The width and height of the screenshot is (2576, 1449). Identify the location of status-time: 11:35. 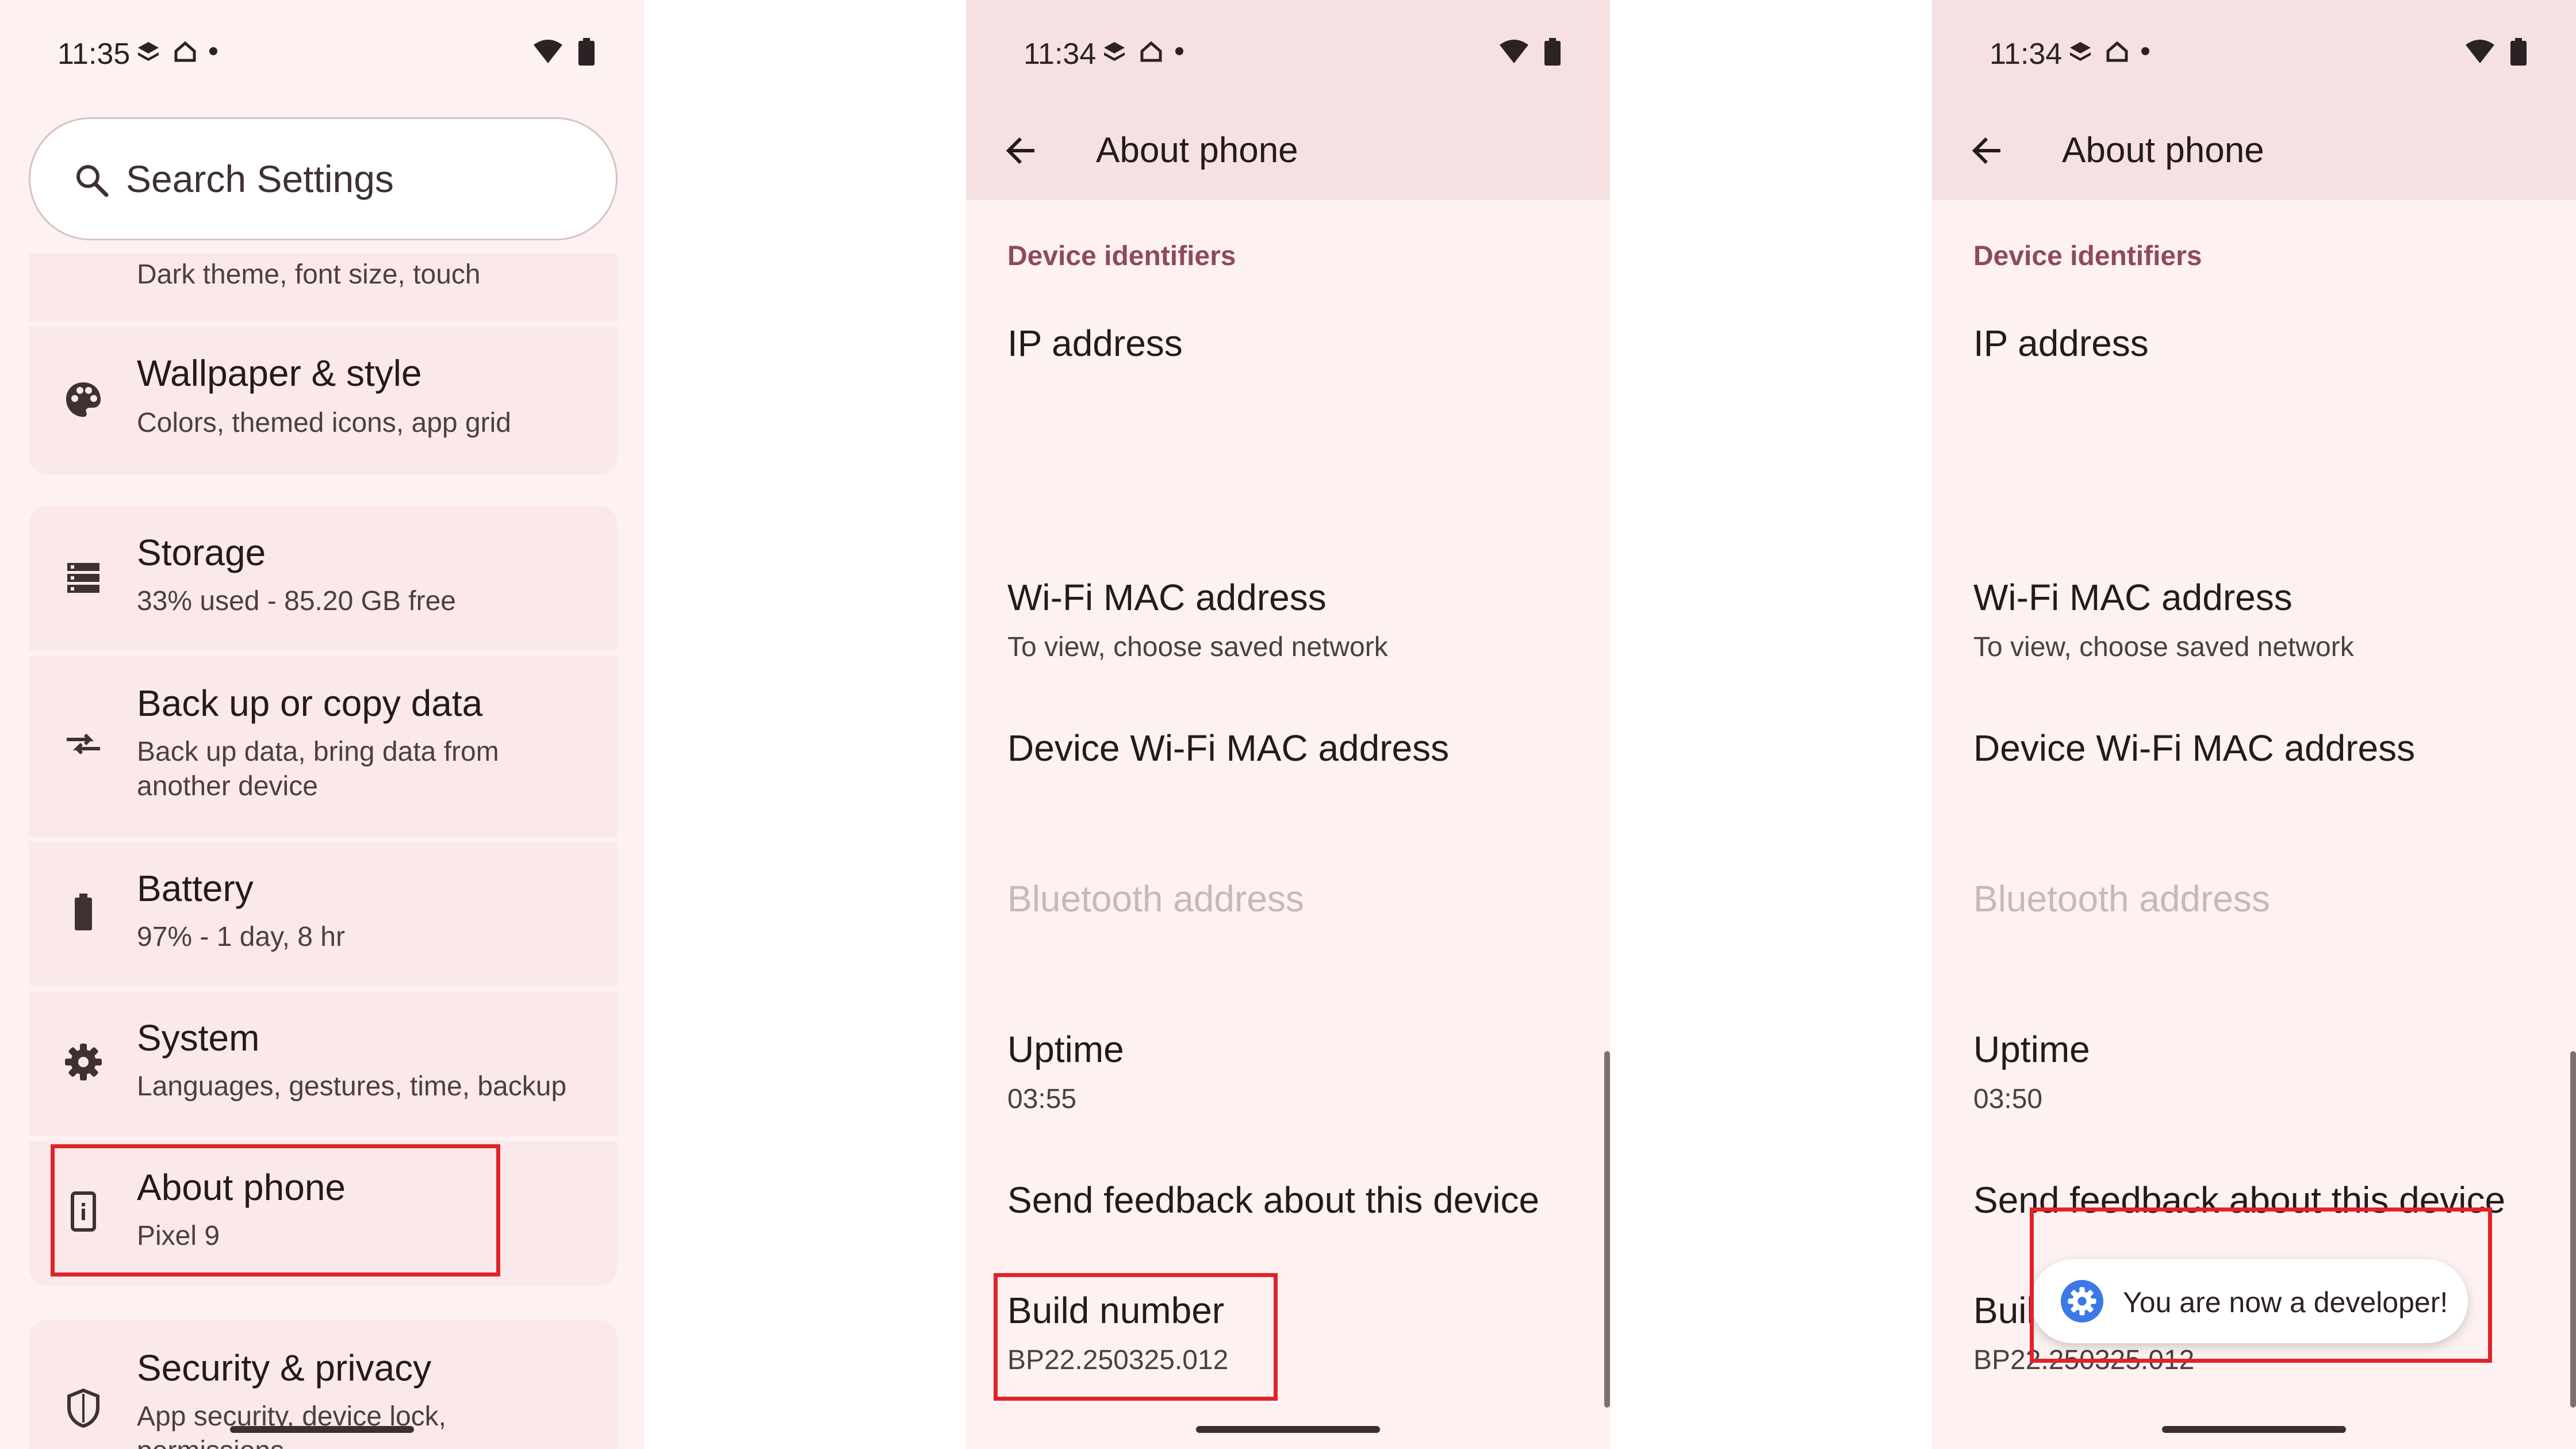
(94, 54).